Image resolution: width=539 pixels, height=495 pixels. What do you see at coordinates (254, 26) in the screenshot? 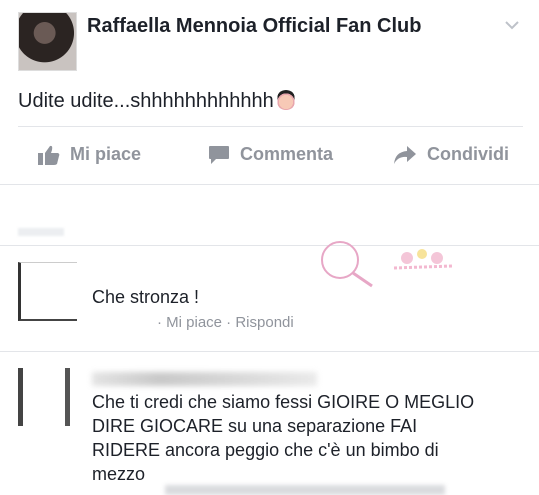
I see `page-name: Raffaella Mennoia Official Fan Club` at bounding box center [254, 26].